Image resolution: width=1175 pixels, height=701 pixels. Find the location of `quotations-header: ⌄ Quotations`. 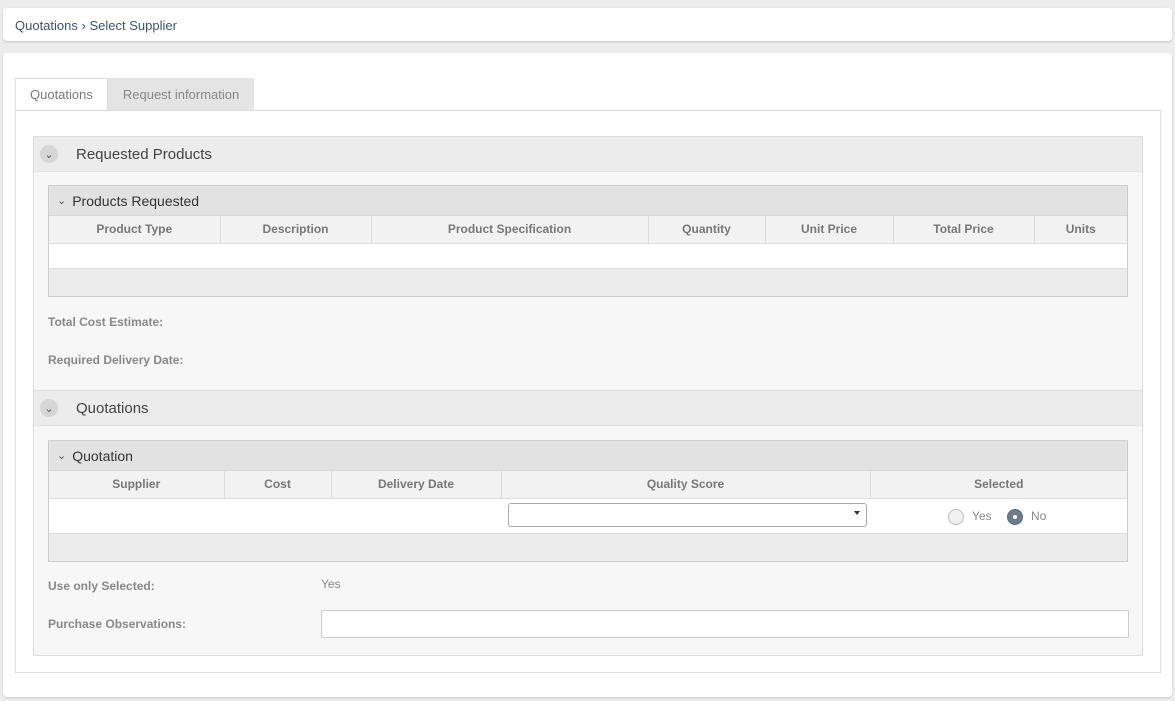

quotations-header: ⌄ Quotations is located at coordinates (588, 408).